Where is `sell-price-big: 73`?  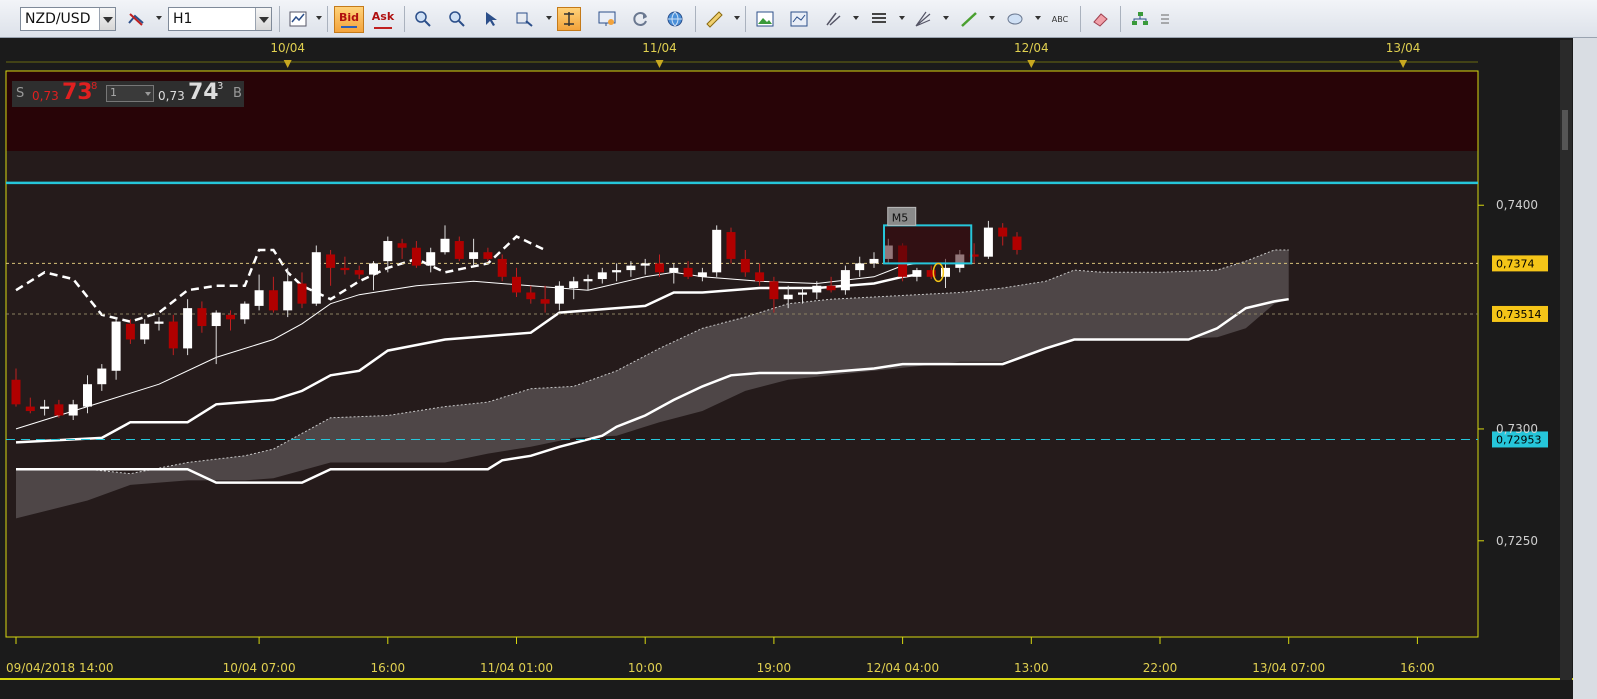
sell-price-big: 73 is located at coordinates (77, 92).